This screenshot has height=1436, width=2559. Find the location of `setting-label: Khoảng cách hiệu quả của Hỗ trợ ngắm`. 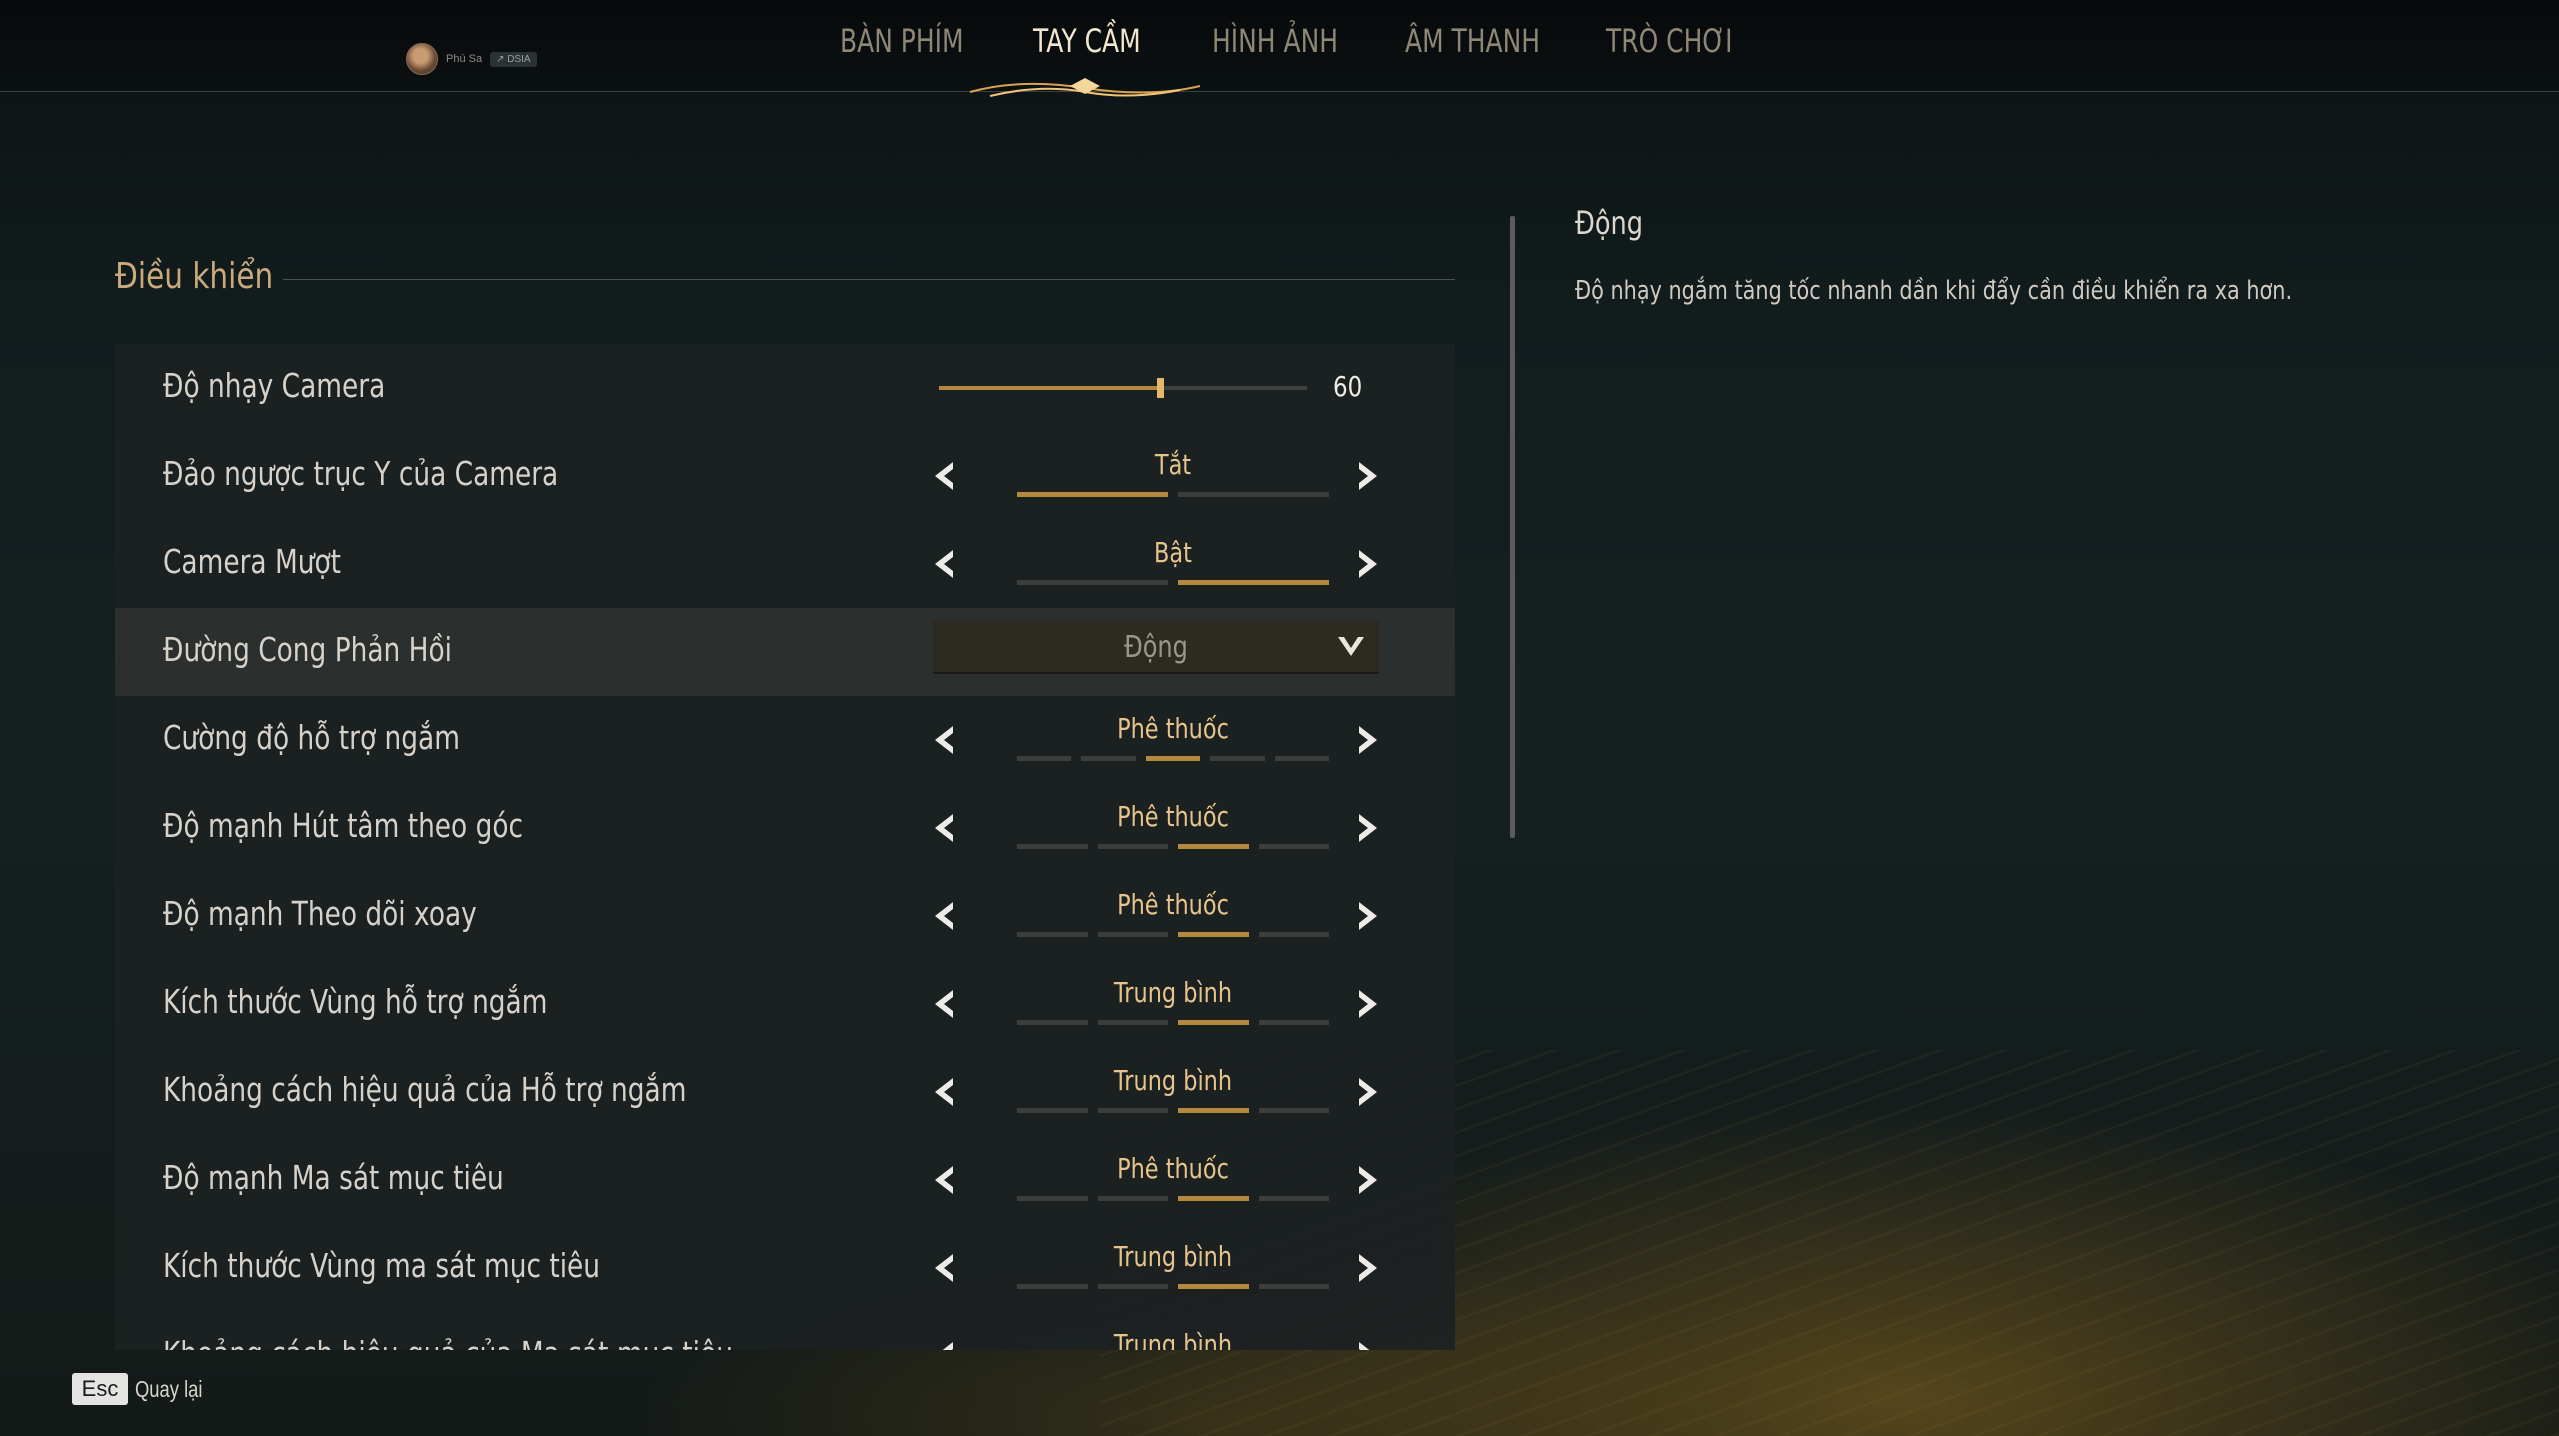

setting-label: Khoảng cách hiệu quả của Hỗ trợ ngắm is located at coordinates (425, 1089).